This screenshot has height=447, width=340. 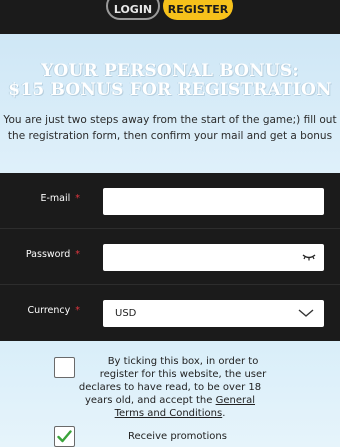 What do you see at coordinates (170, 90) in the screenshot?
I see `bonus-title-line2: $15 BONUS FOR REGISTRATION` at bounding box center [170, 90].